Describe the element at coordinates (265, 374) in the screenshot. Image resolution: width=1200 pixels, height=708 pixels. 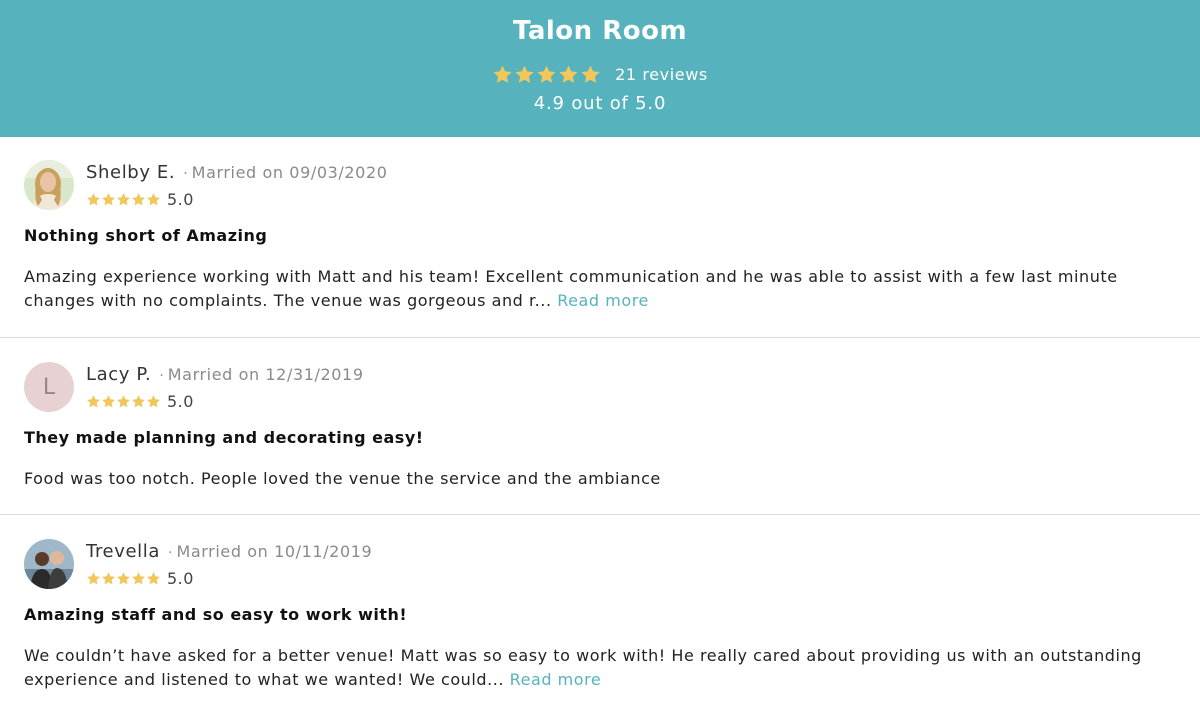
I see `married-date: Married on 12/31/2019` at that location.